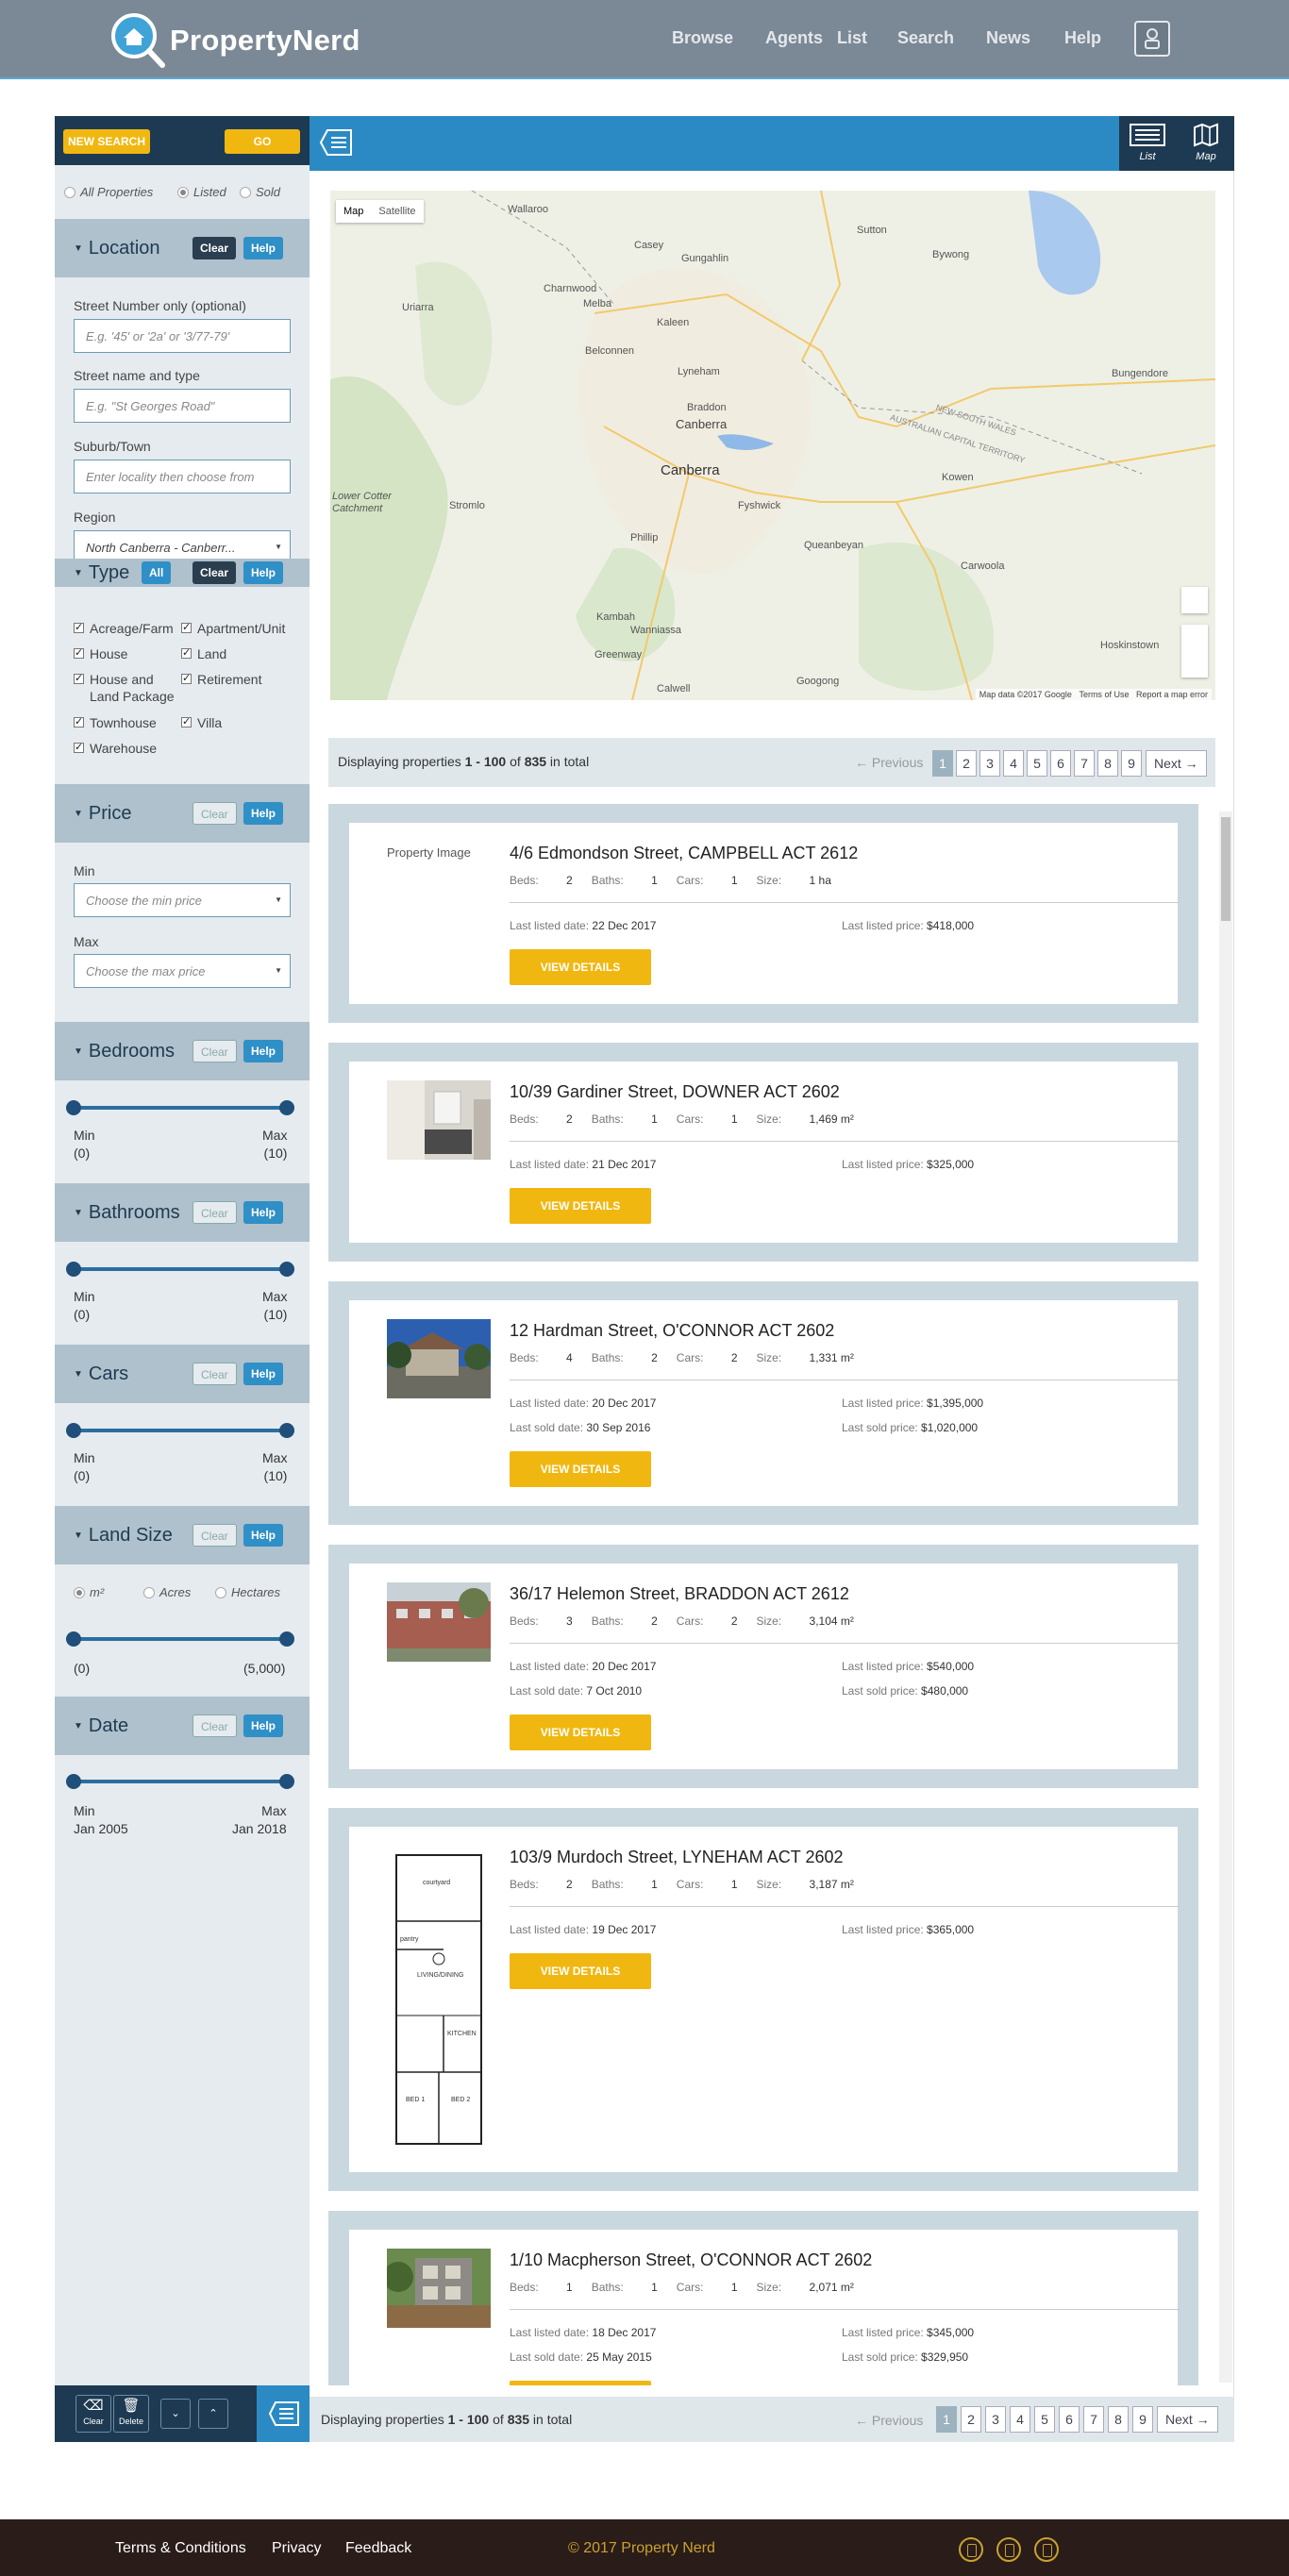 The height and width of the screenshot is (2576, 1289). I want to click on status-all-radio: All Properties, so click(108, 192).